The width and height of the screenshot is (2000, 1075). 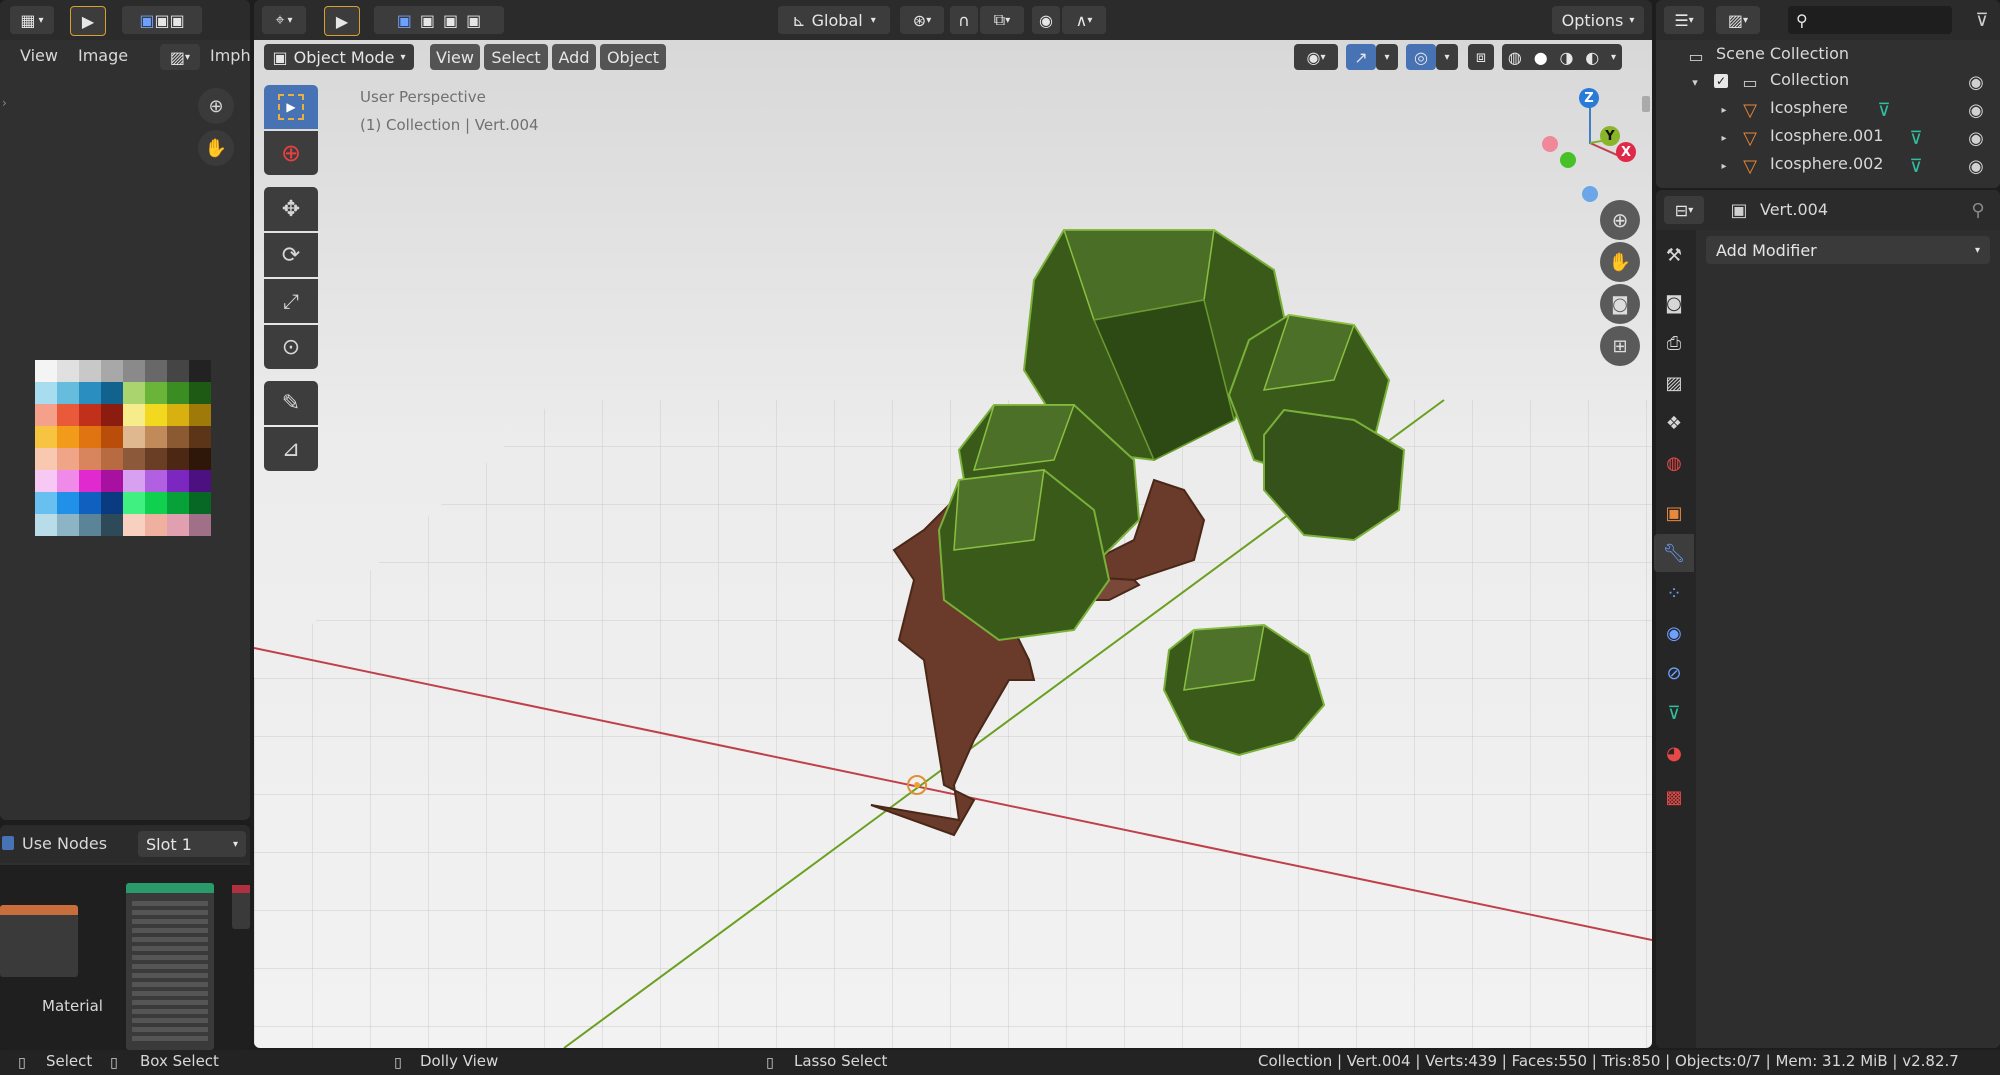 What do you see at coordinates (241, 907) in the screenshot?
I see `material-output-node` at bounding box center [241, 907].